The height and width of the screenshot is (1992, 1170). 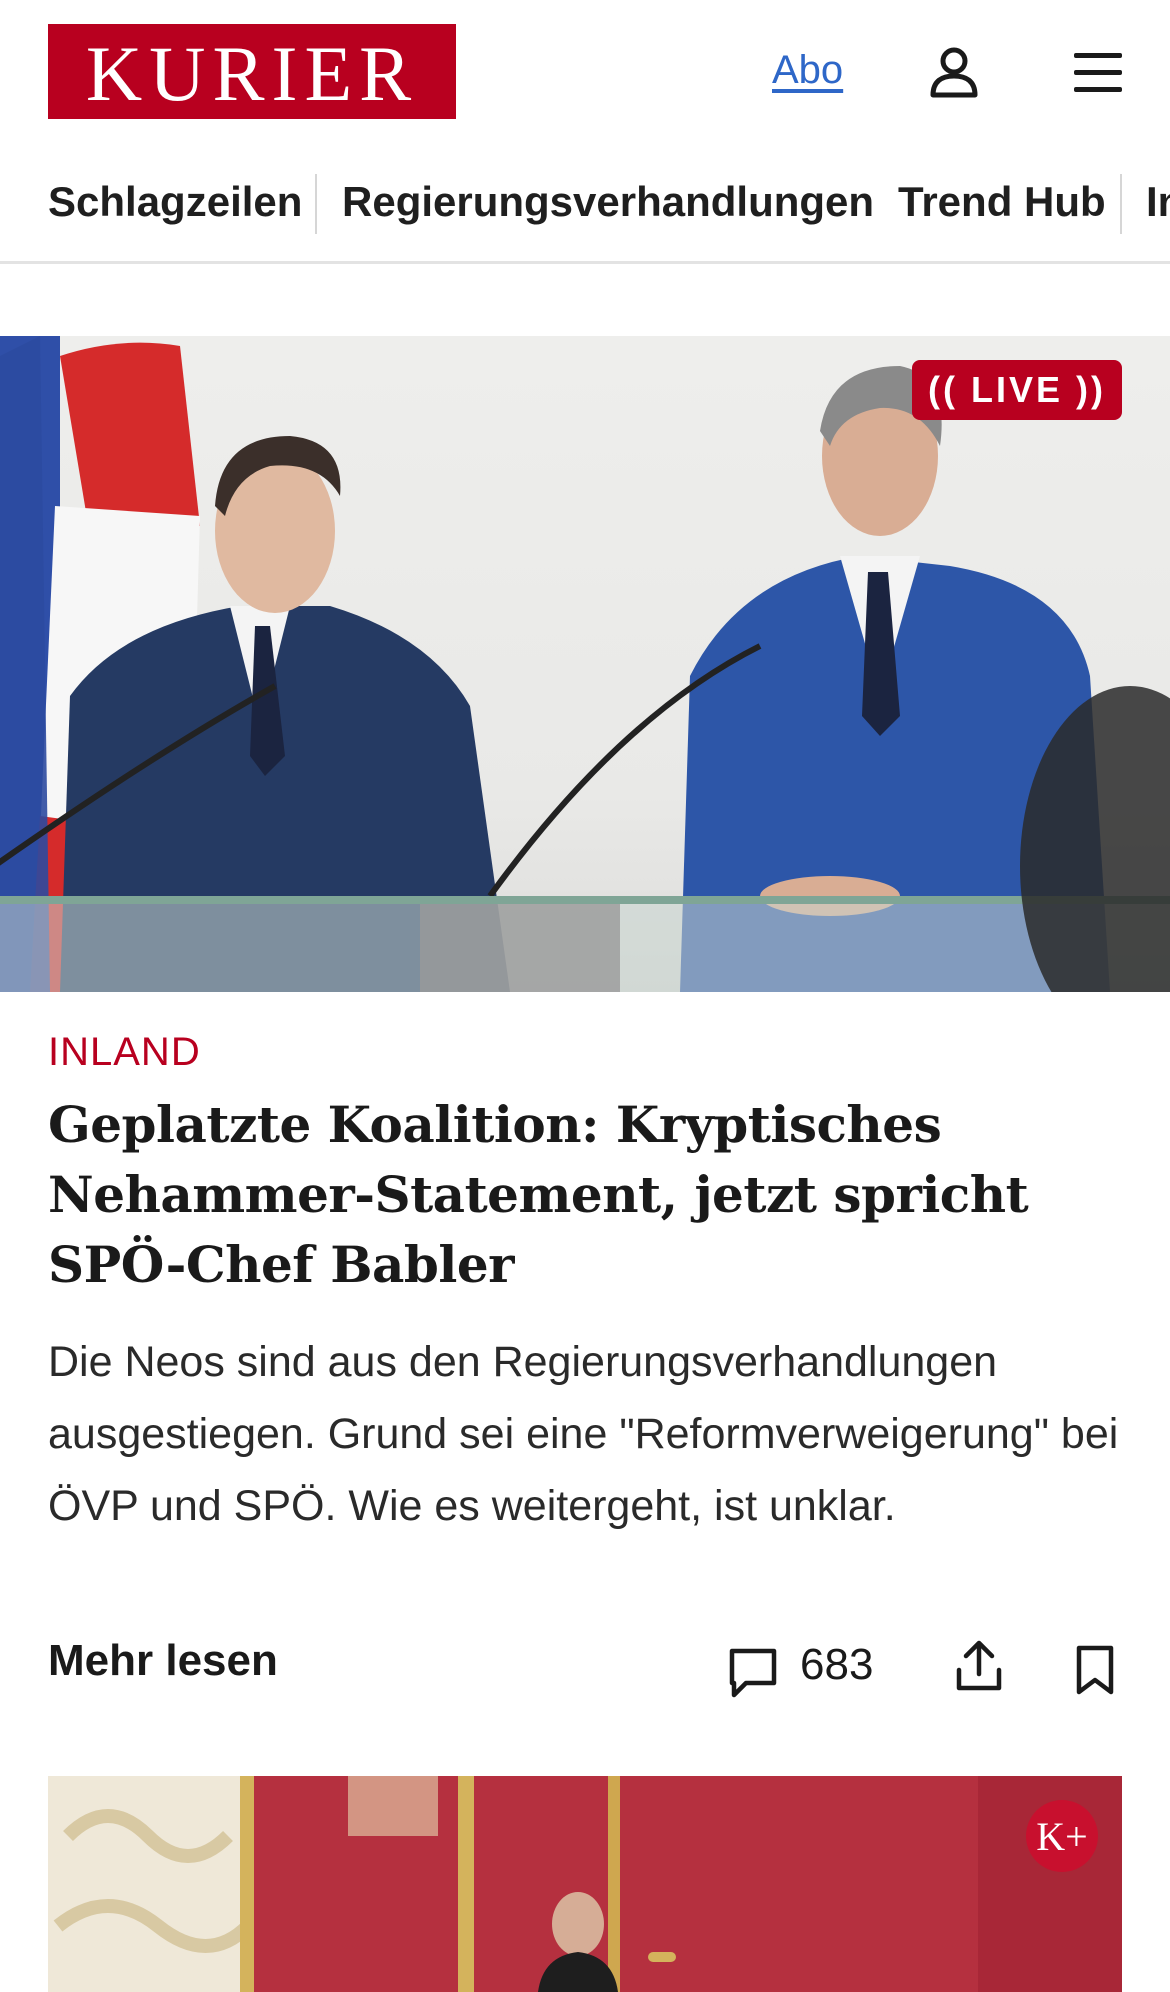 What do you see at coordinates (163, 1661) in the screenshot?
I see `read-more-link: Mehr lesen` at bounding box center [163, 1661].